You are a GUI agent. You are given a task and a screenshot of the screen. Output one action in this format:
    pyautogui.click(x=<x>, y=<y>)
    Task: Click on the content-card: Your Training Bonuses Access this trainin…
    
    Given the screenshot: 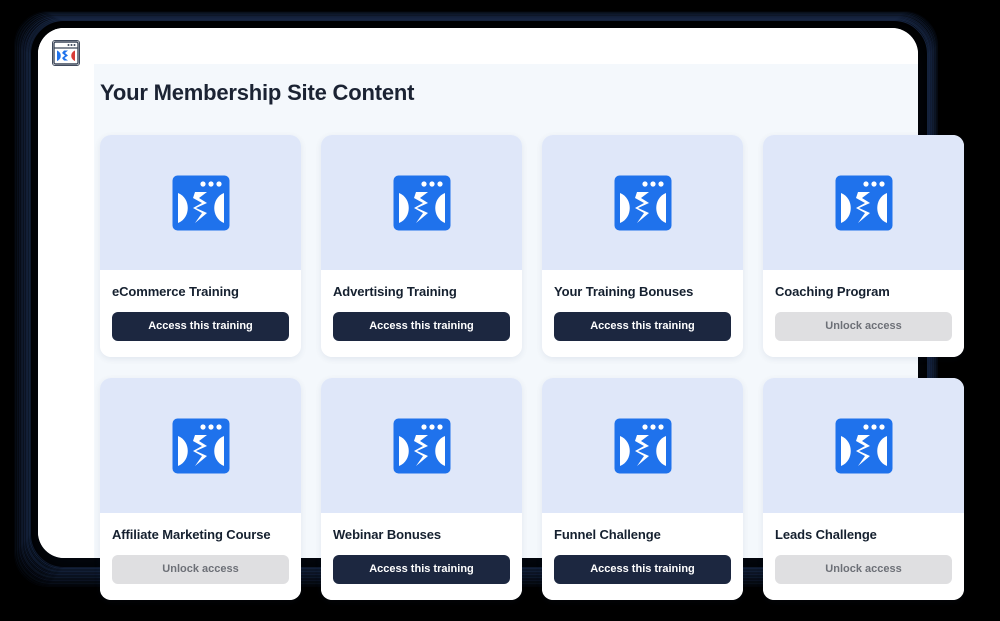 What is the action you would take?
    pyautogui.click(x=642, y=246)
    